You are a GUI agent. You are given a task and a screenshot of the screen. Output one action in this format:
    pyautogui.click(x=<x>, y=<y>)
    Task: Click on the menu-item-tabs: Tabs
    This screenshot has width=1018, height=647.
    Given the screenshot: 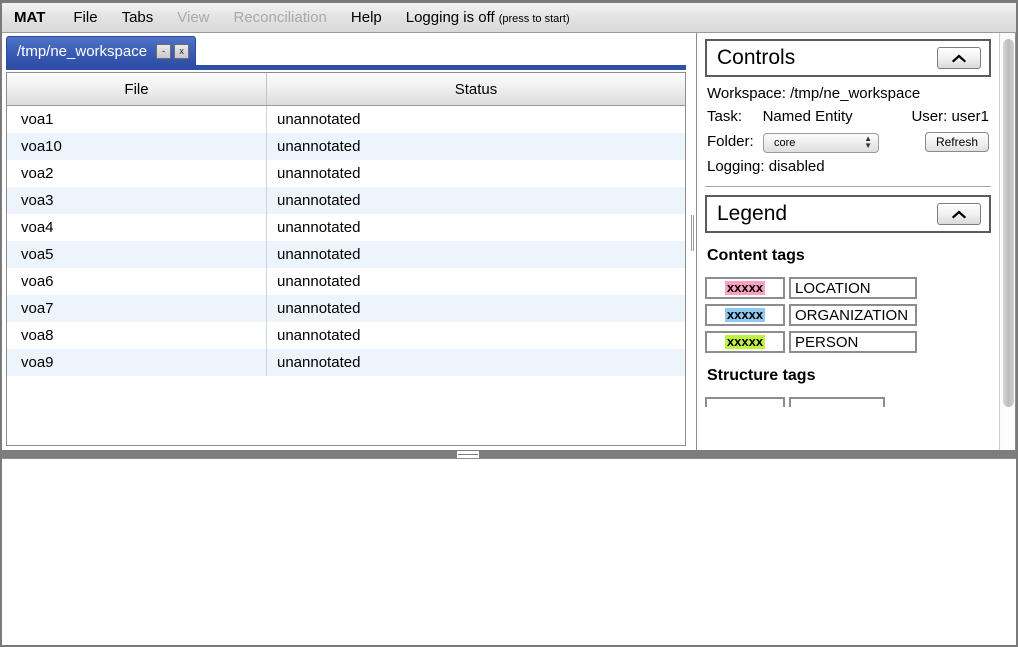 What is the action you would take?
    pyautogui.click(x=138, y=17)
    